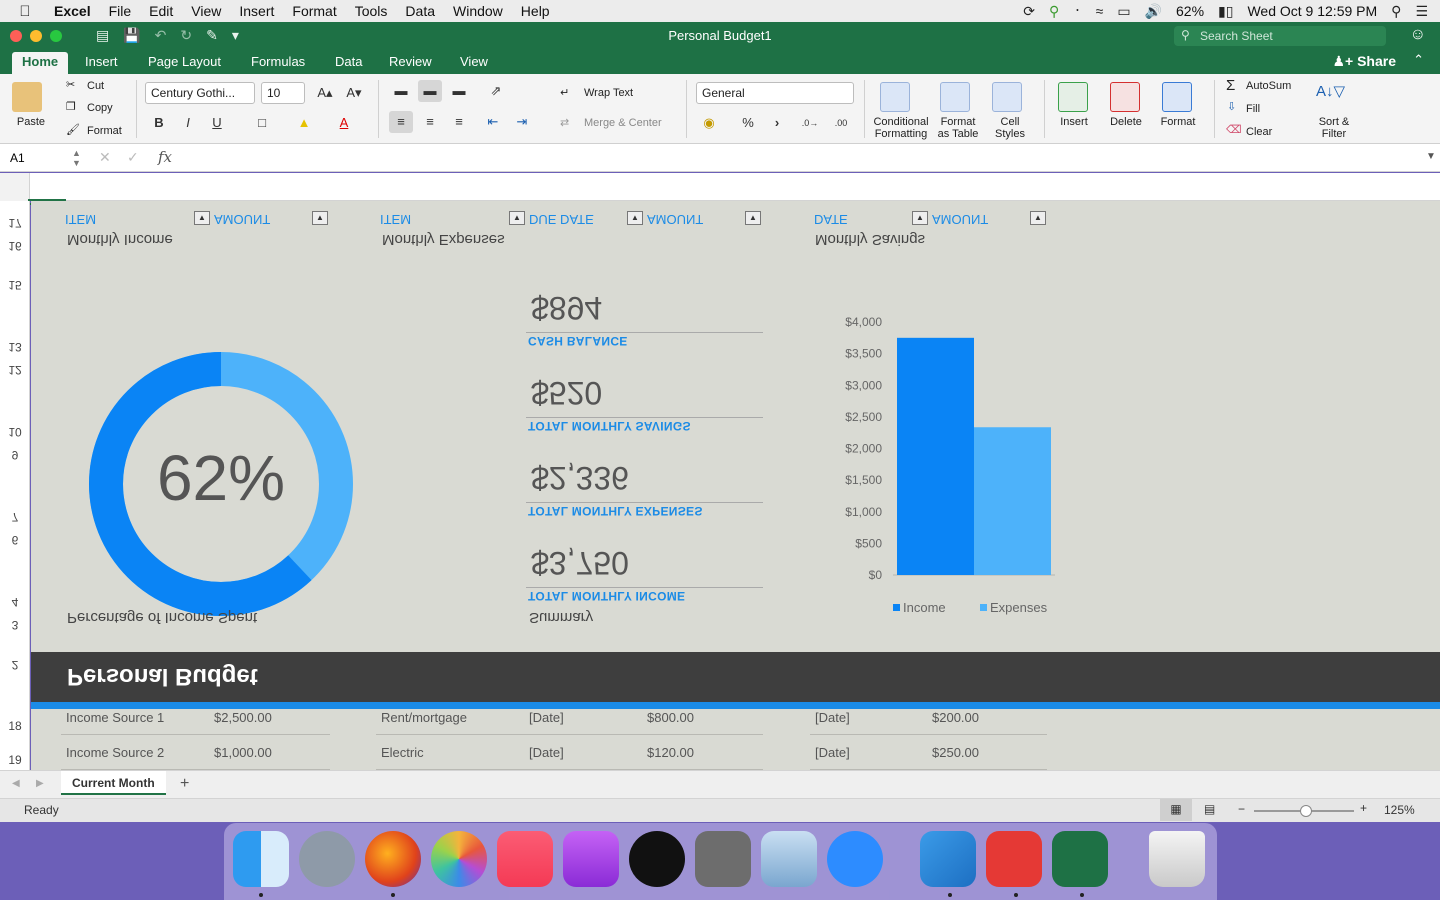 This screenshot has width=1440, height=900. What do you see at coordinates (76, 158) in the screenshot?
I see `name-box-stepper-icon: ▲ ▼` at bounding box center [76, 158].